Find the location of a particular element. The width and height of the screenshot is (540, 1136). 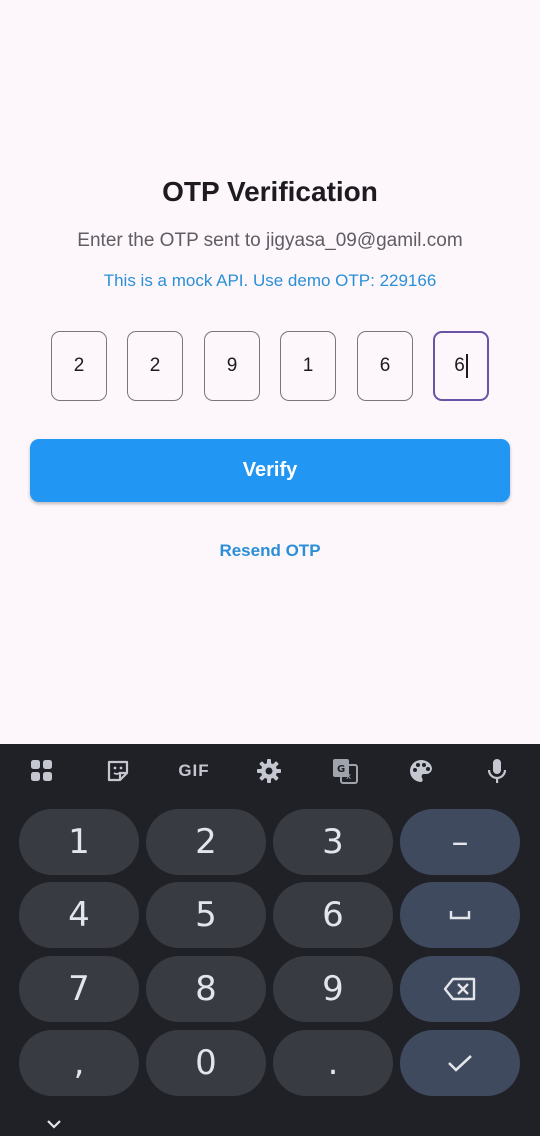

otp-digit-6: 6 is located at coordinates (461, 366).